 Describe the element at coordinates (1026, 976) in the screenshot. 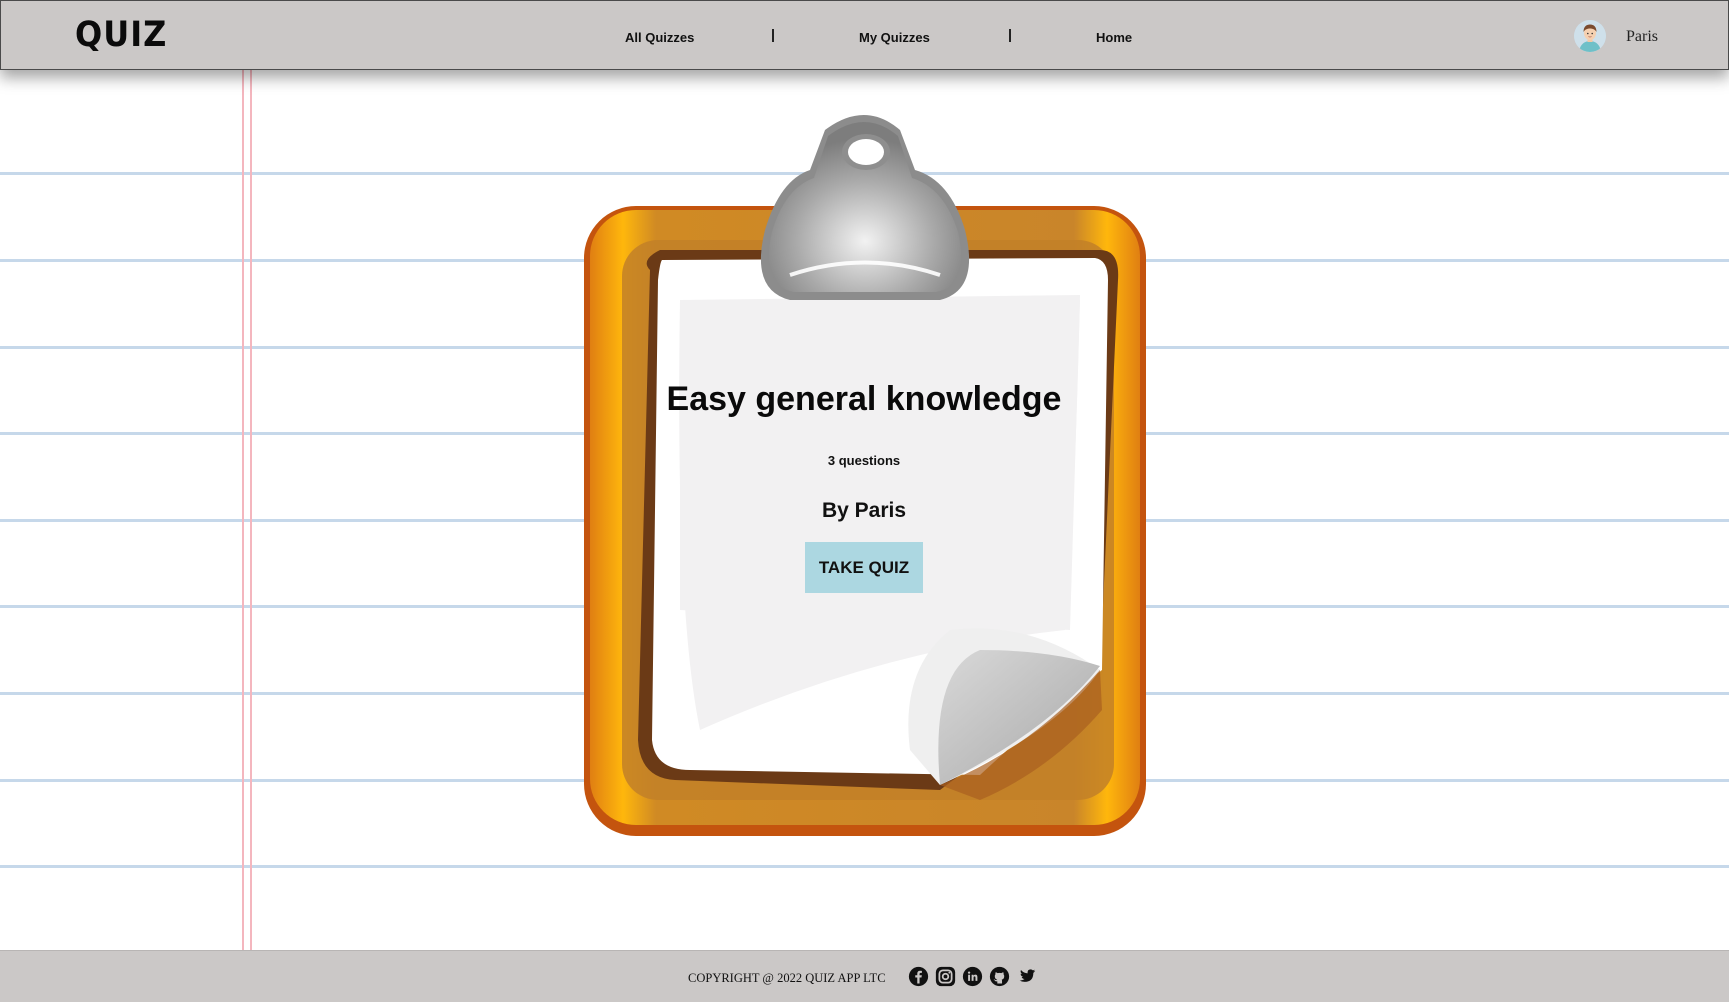

I see `twitter-icon` at that location.